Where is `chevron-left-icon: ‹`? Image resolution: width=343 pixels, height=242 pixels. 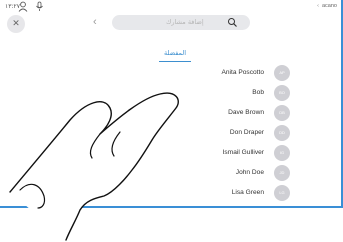
chevron-left-icon: ‹ is located at coordinates (318, 6).